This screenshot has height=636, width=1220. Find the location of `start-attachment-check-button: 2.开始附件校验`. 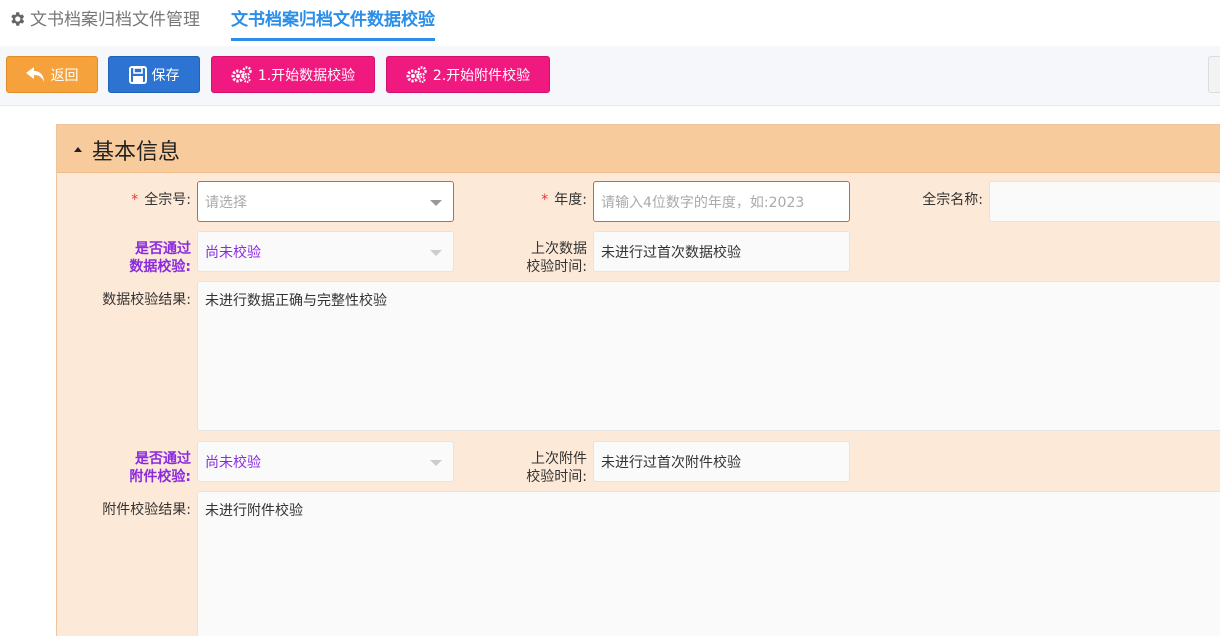

start-attachment-check-button: 2.开始附件校验 is located at coordinates (468, 74).